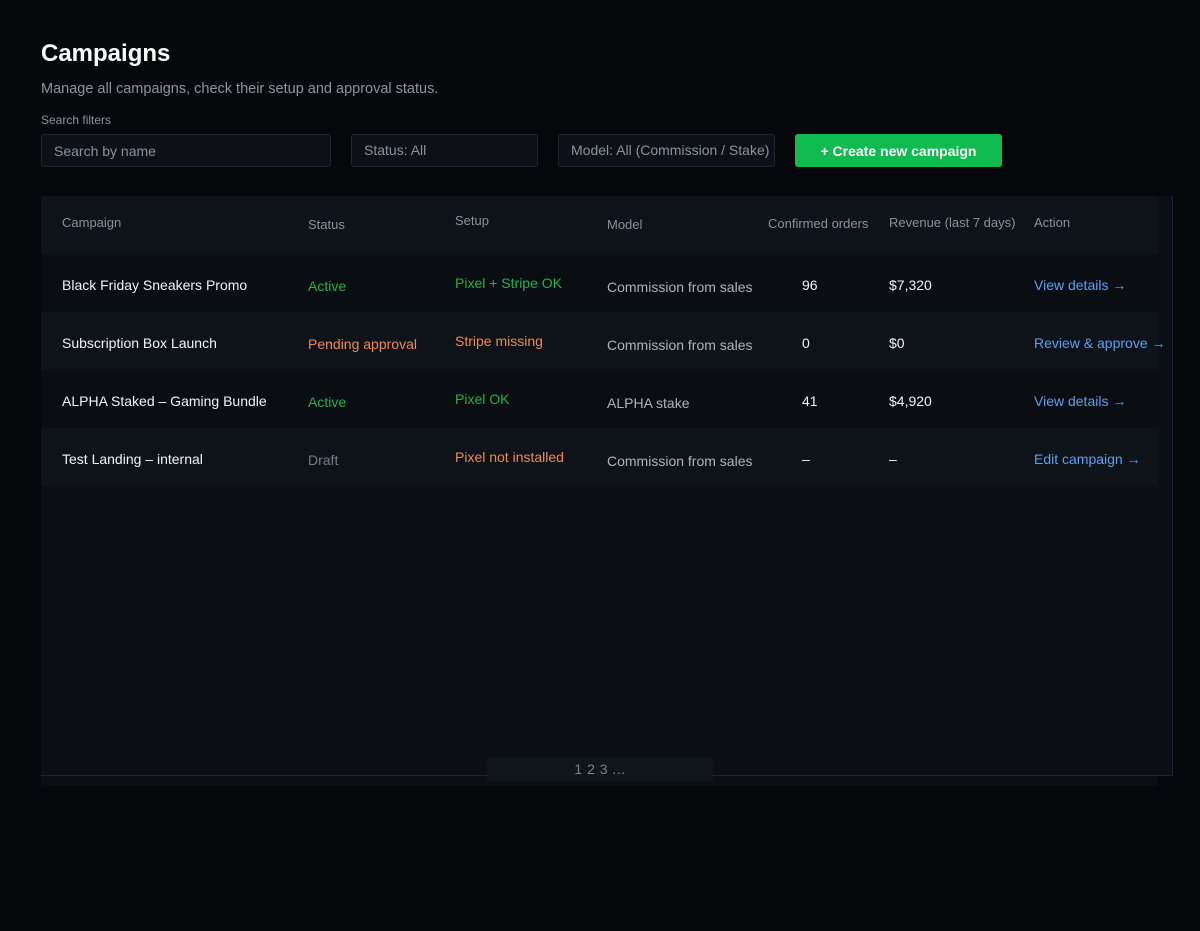  Describe the element at coordinates (186, 150) in the screenshot. I see `search-input` at that location.